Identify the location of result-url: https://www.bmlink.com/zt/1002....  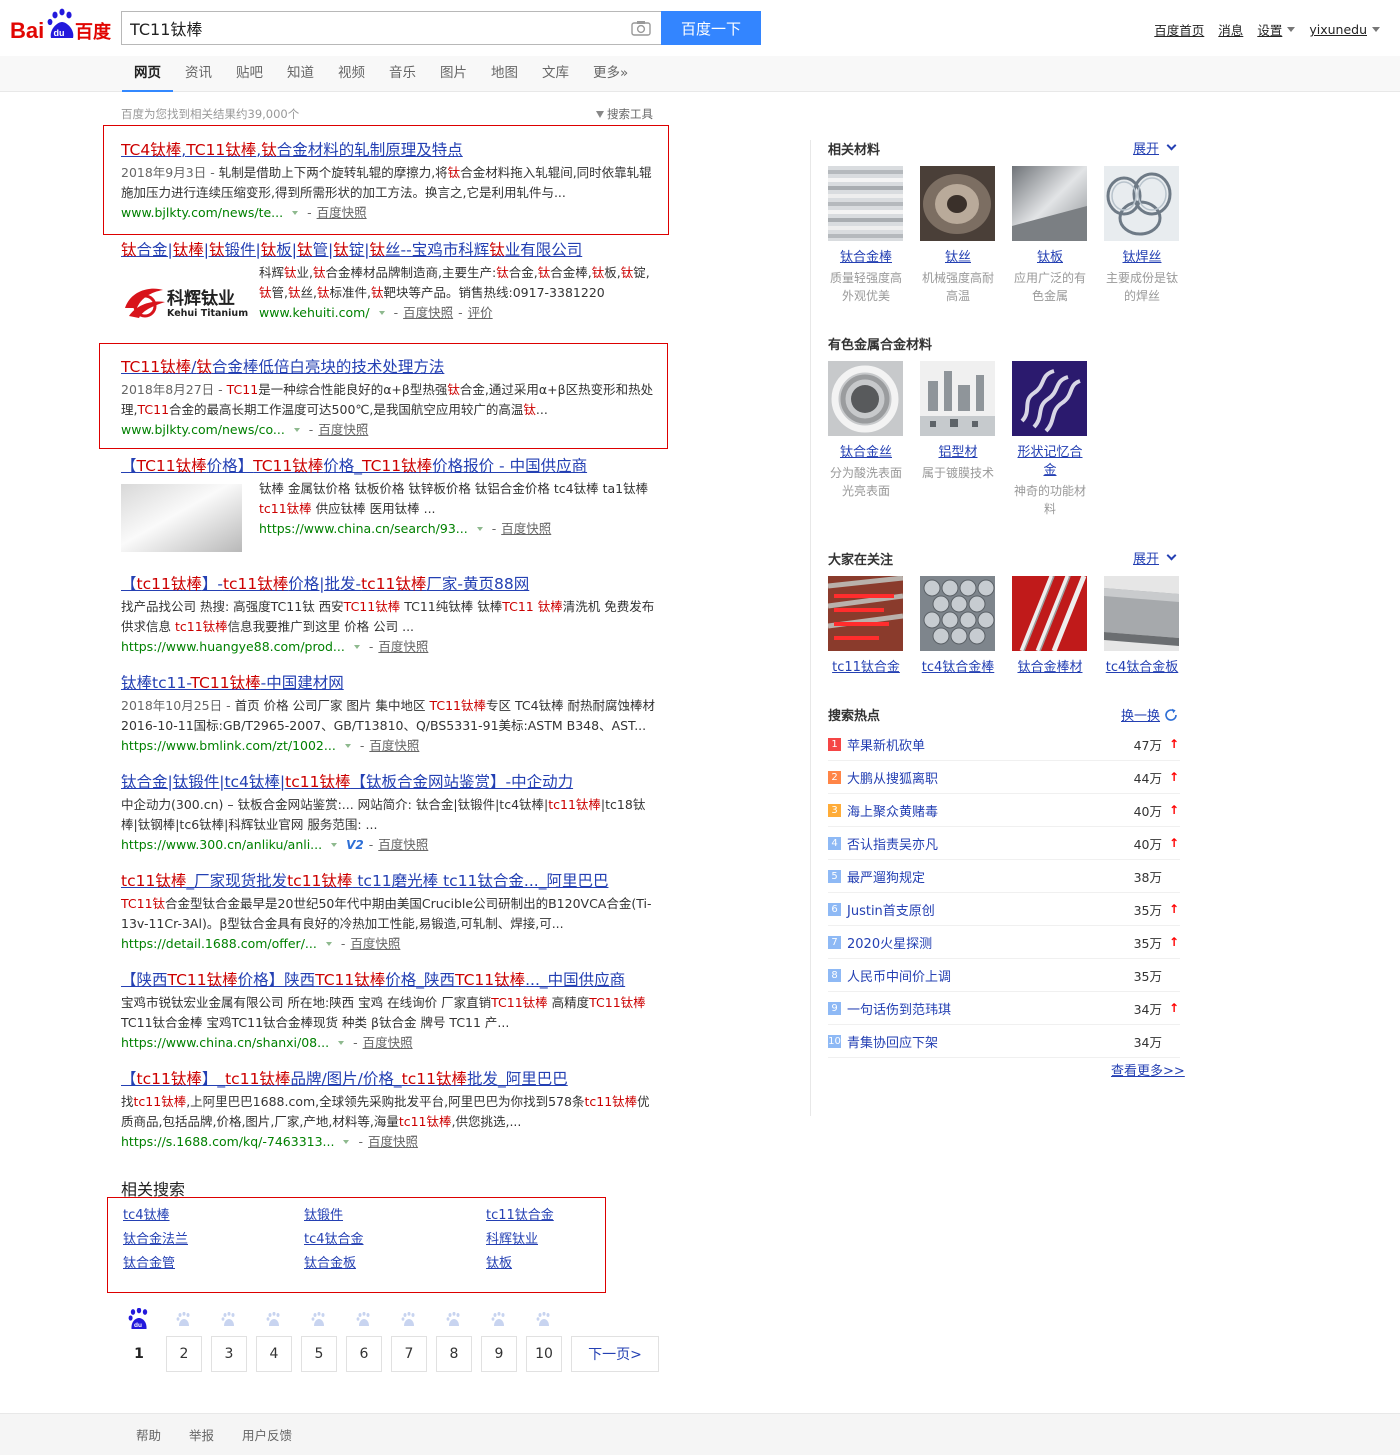
(228, 746).